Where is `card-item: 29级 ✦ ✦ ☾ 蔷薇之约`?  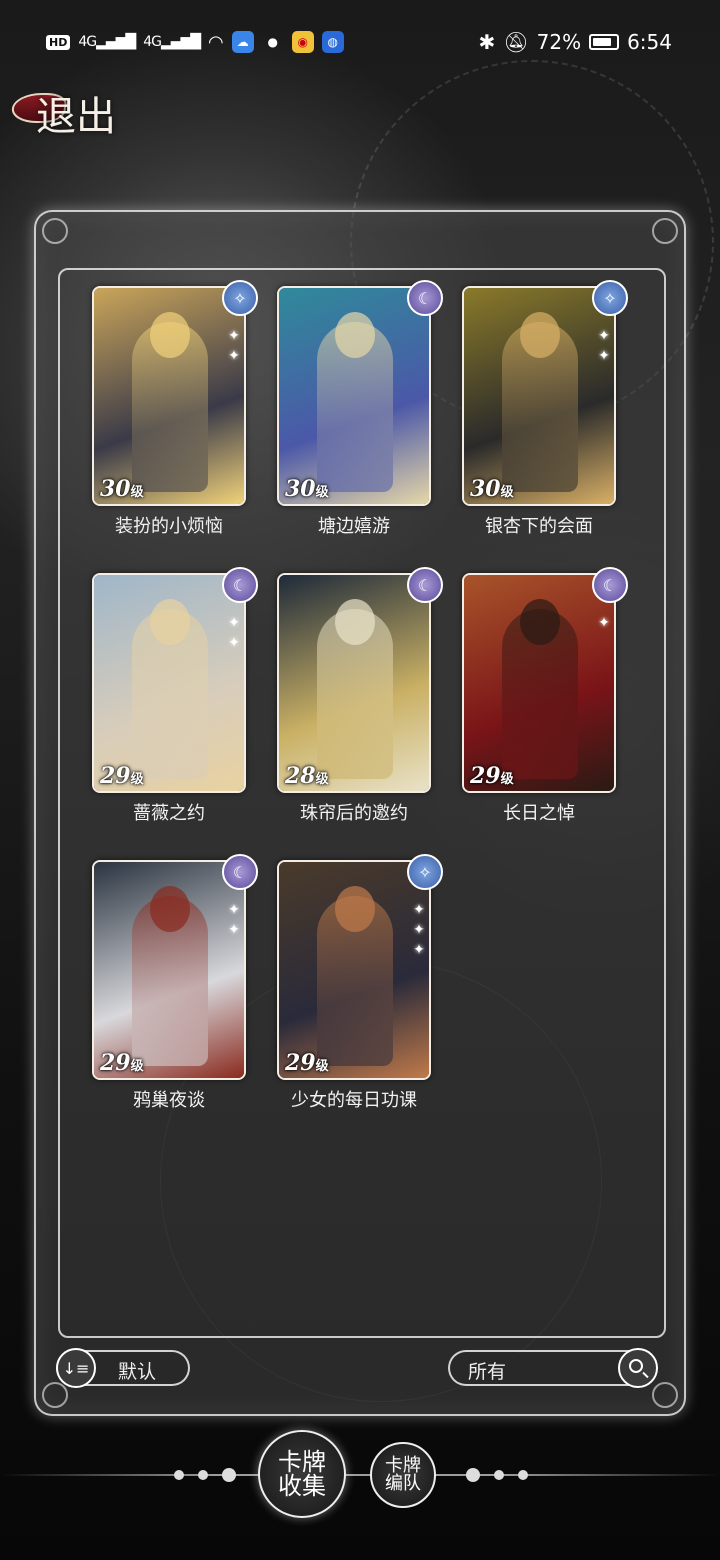 card-item: 29级 ✦ ✦ ☾ 蔷薇之约 is located at coordinates (175, 695).